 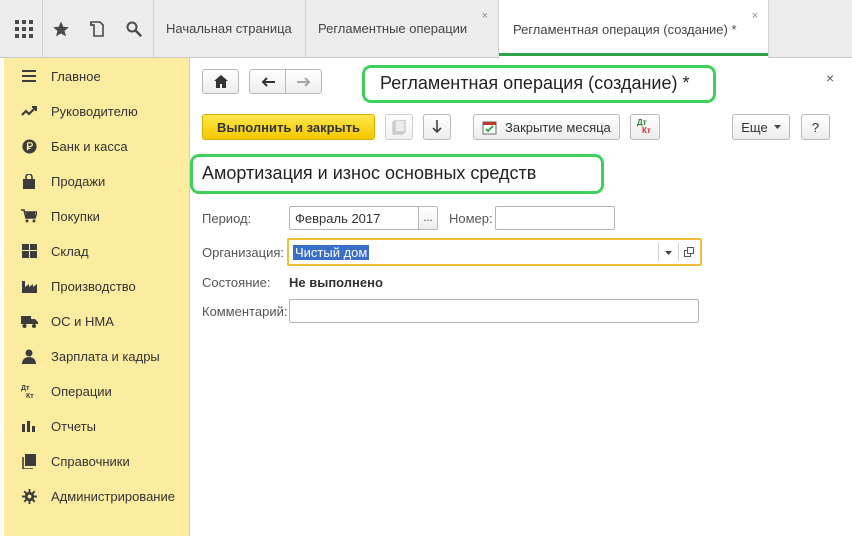 I want to click on sidebar-item-main: Главное, so click(x=97, y=76).